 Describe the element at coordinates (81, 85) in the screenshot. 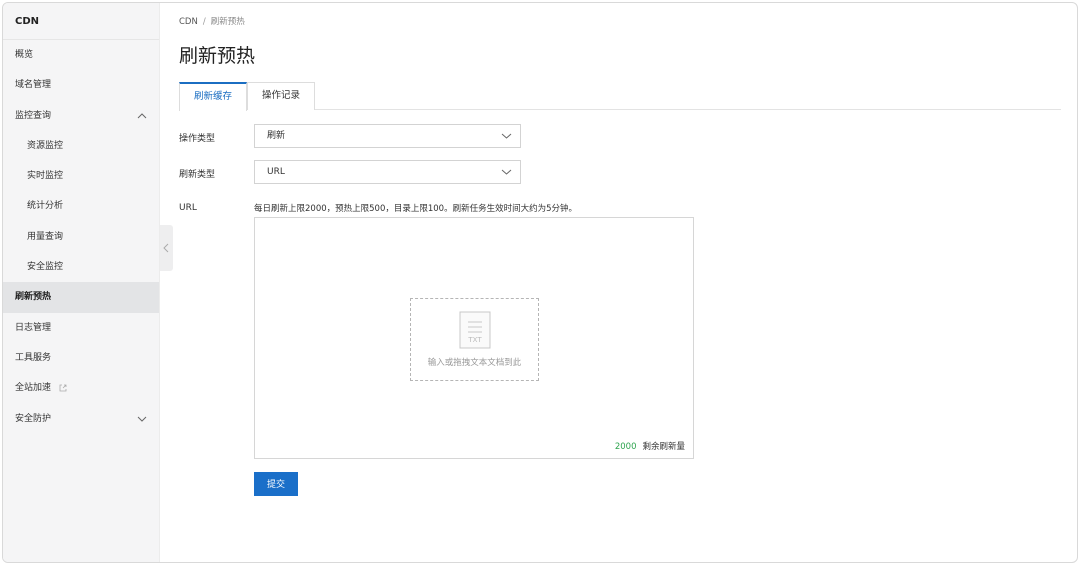

I see `sidebar-item-domain-management: 域名管理` at that location.